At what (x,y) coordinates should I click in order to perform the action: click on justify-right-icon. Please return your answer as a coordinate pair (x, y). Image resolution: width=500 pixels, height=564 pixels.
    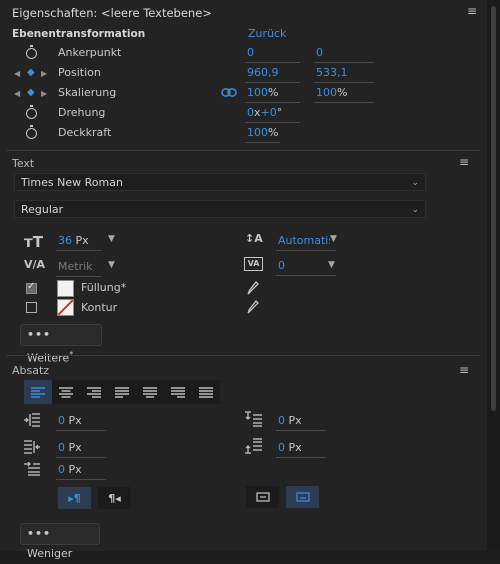
    Looking at the image, I should click on (178, 392).